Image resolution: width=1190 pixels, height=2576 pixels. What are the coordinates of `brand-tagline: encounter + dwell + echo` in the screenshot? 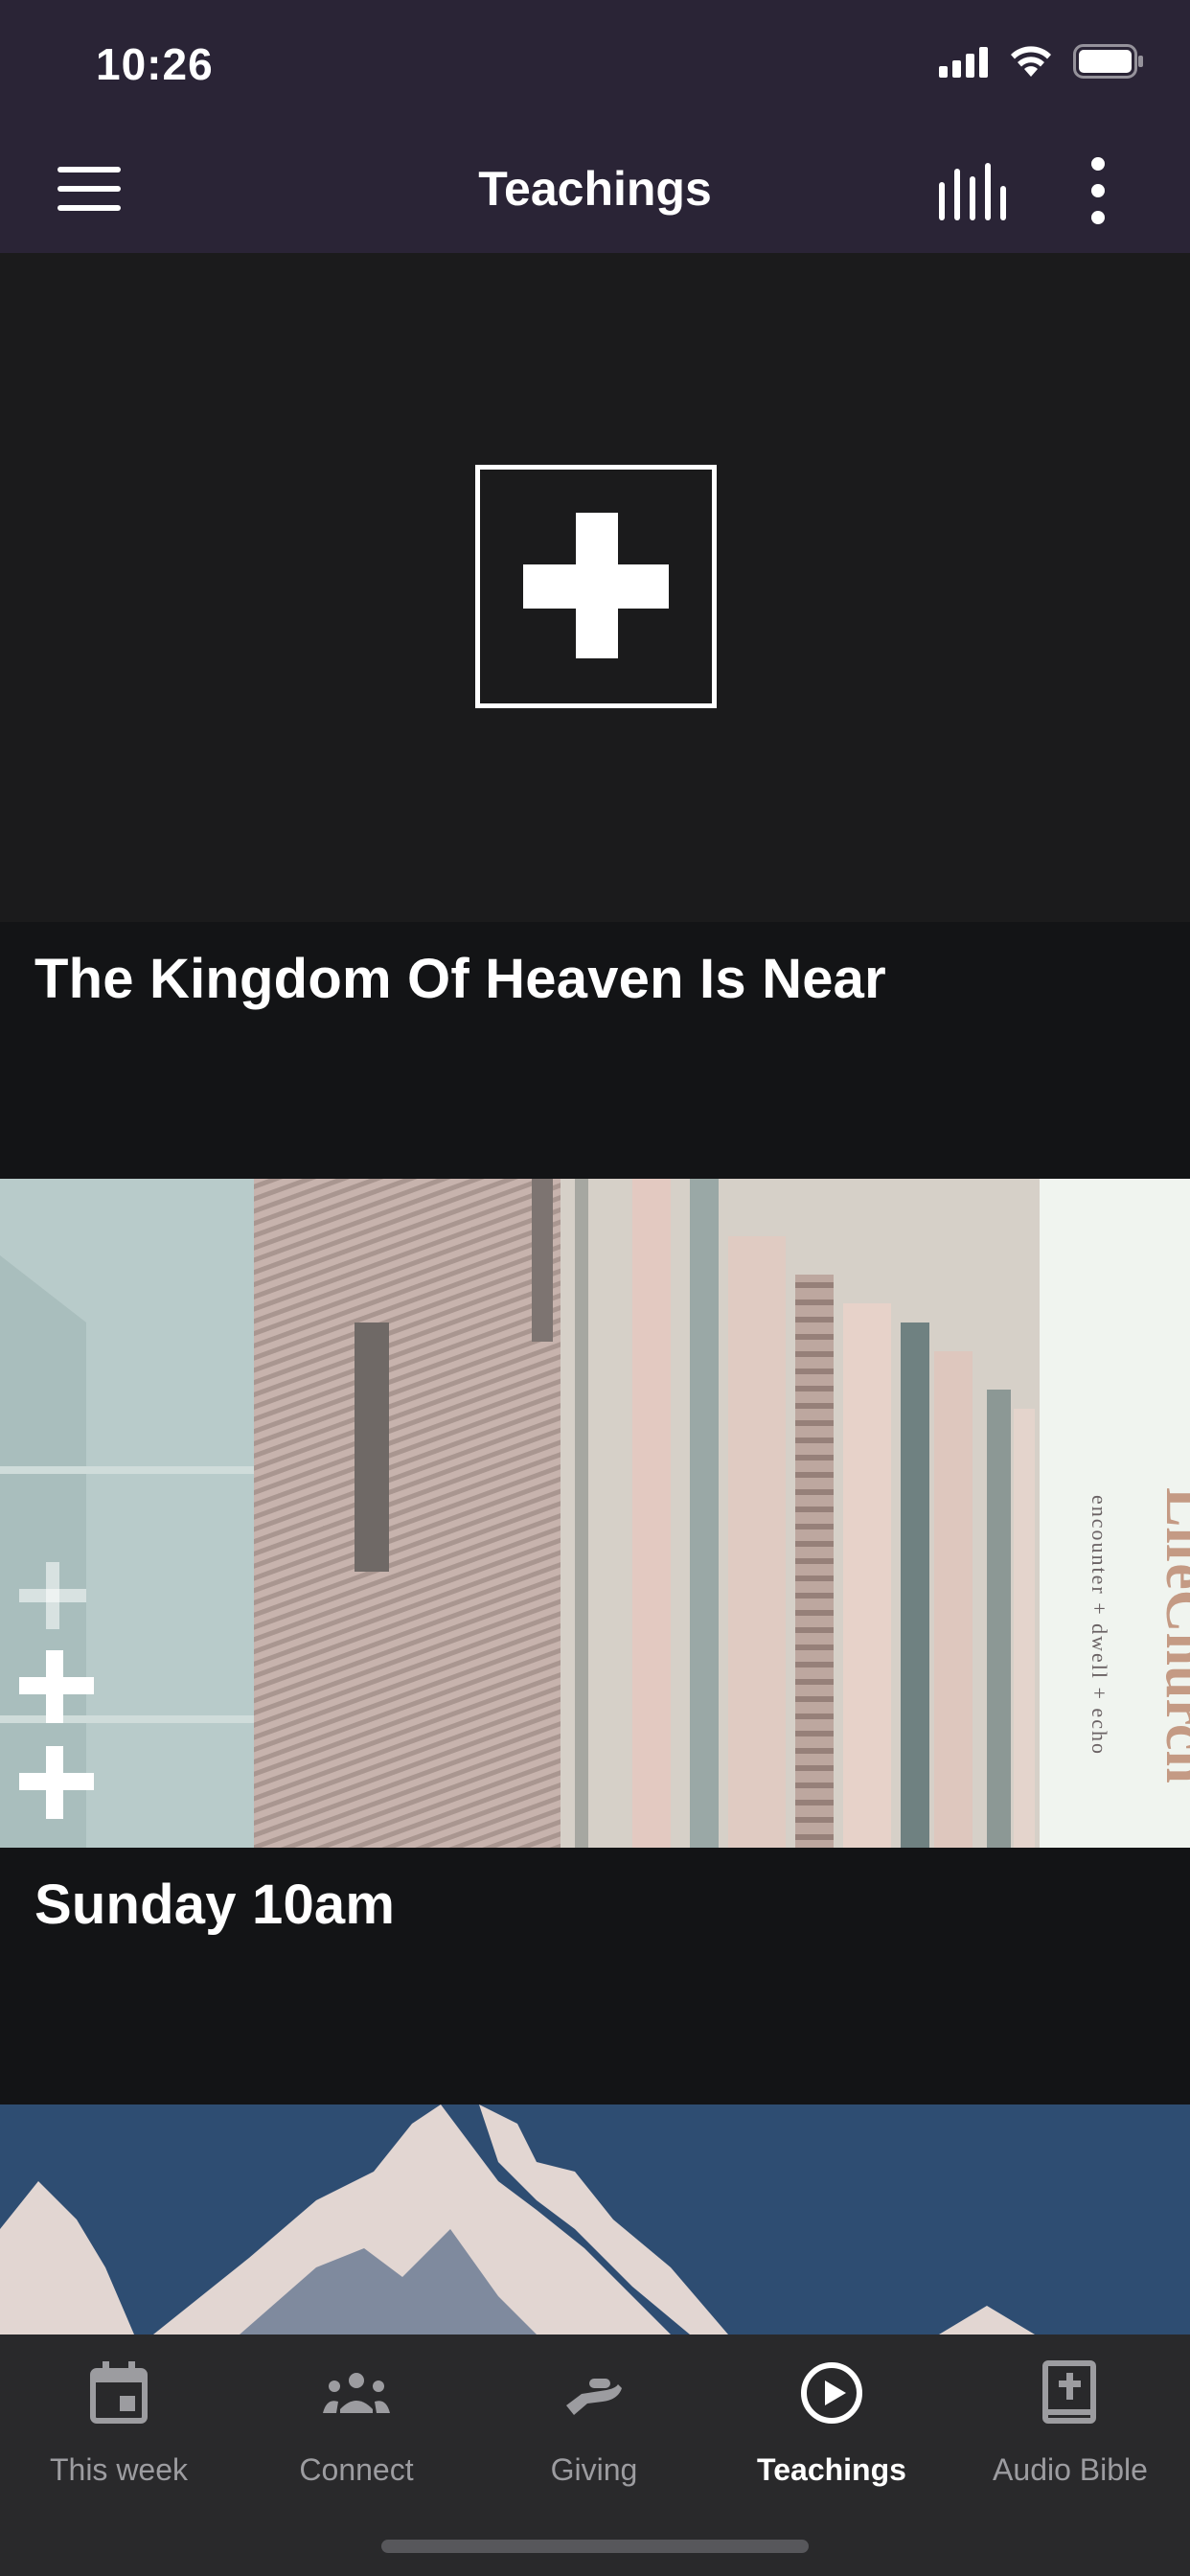 It's located at (1099, 1625).